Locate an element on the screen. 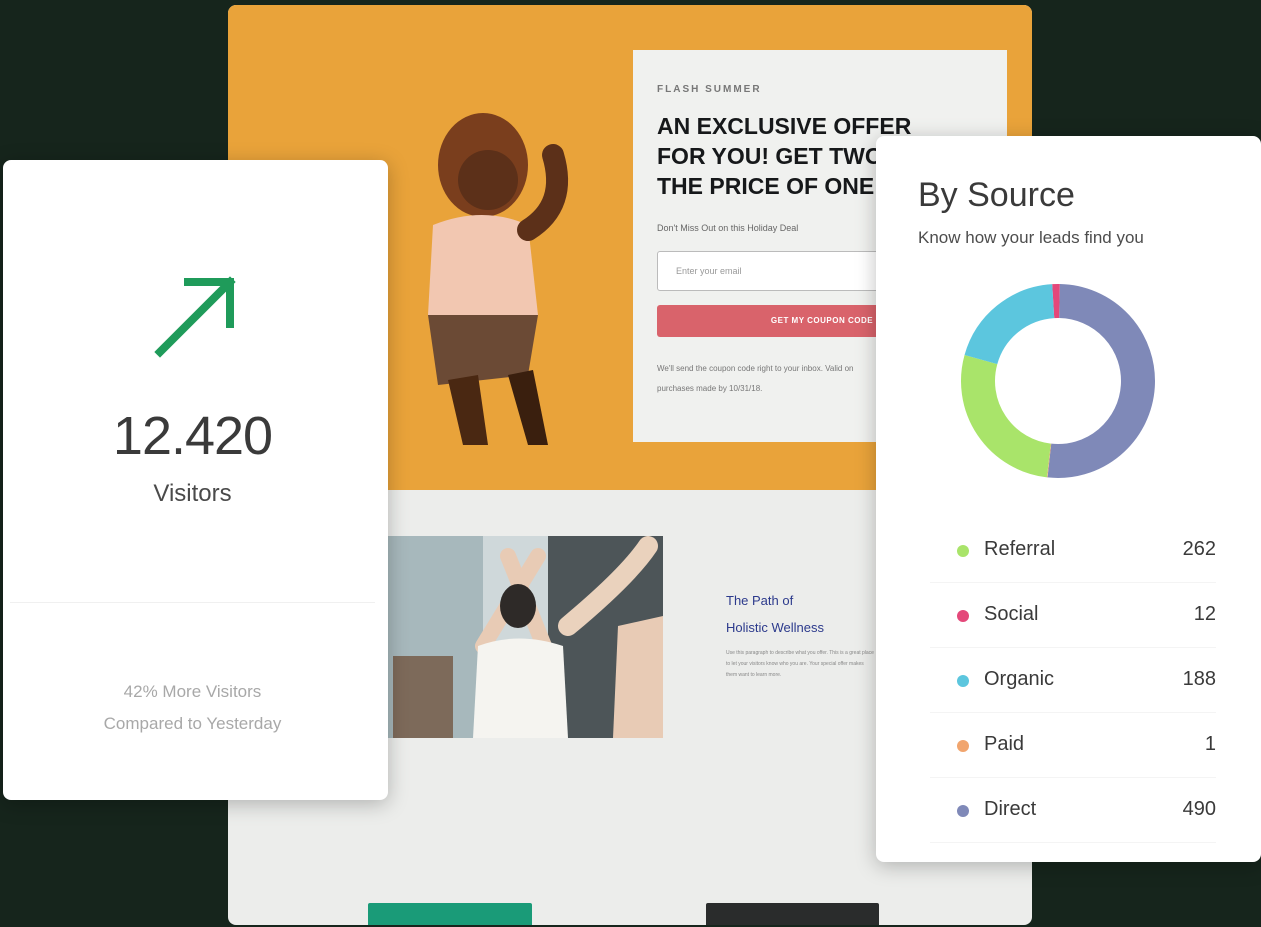  donut-slice-organic is located at coordinates (1009, 324).